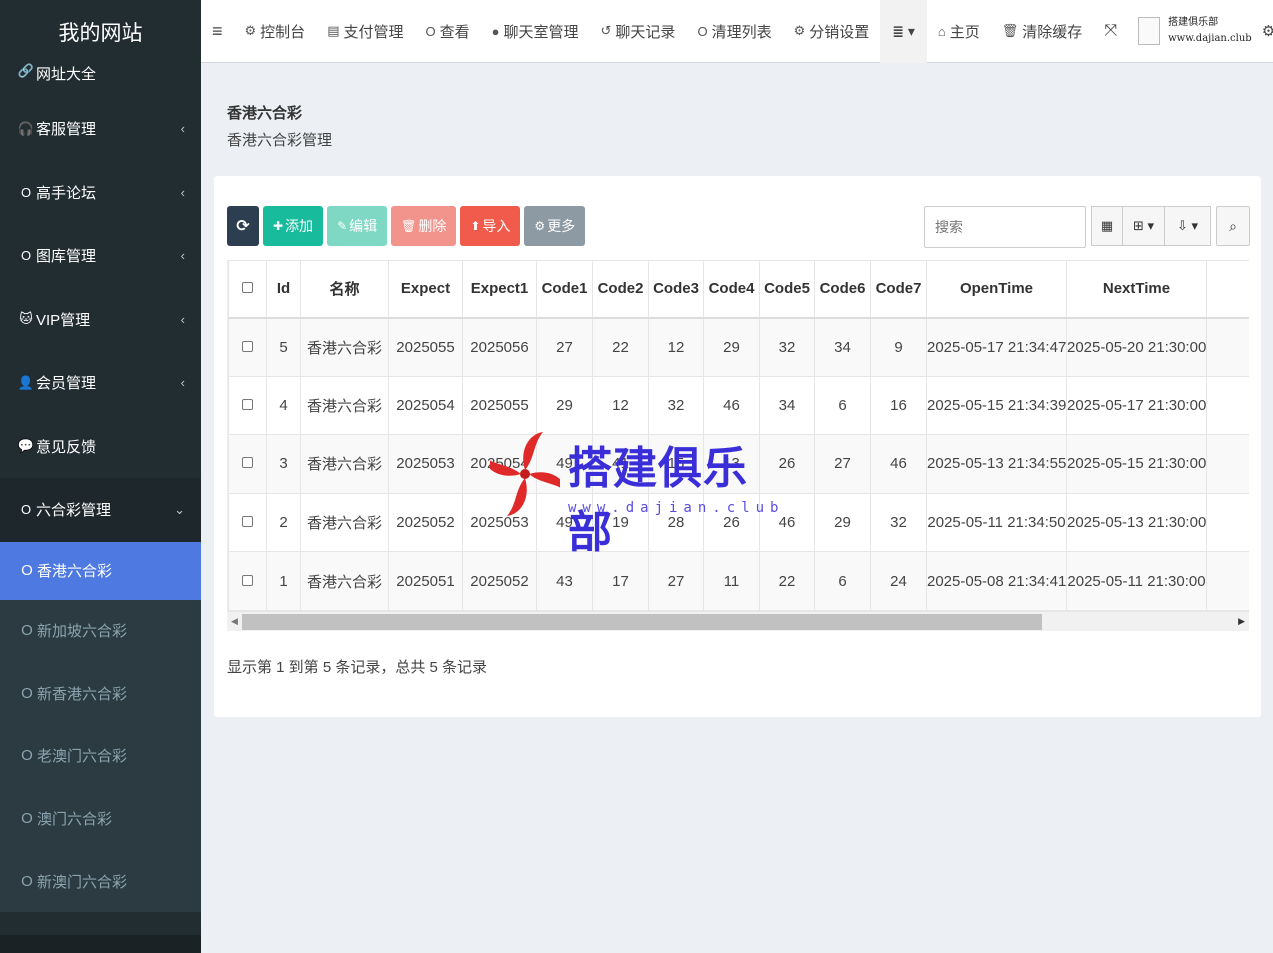 This screenshot has width=1273, height=953. What do you see at coordinates (1210, 38) in the screenshot?
I see `brand-url: www.dajian.club` at bounding box center [1210, 38].